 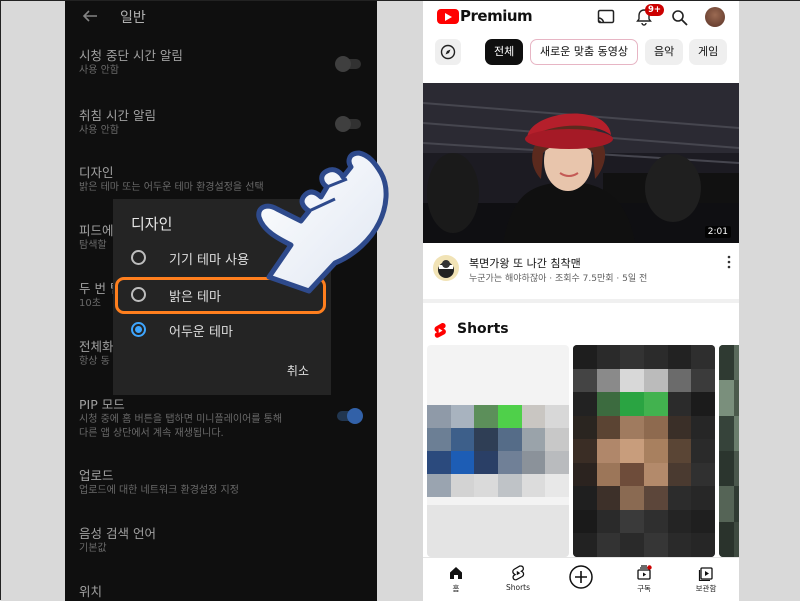 What do you see at coordinates (706, 588) in the screenshot?
I see `nav-label: 보관함` at bounding box center [706, 588].